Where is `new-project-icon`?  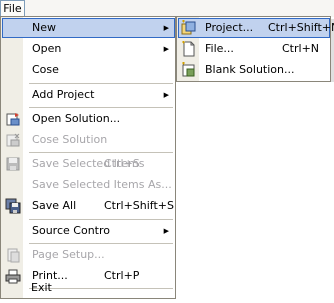 new-project-icon is located at coordinates (189, 28).